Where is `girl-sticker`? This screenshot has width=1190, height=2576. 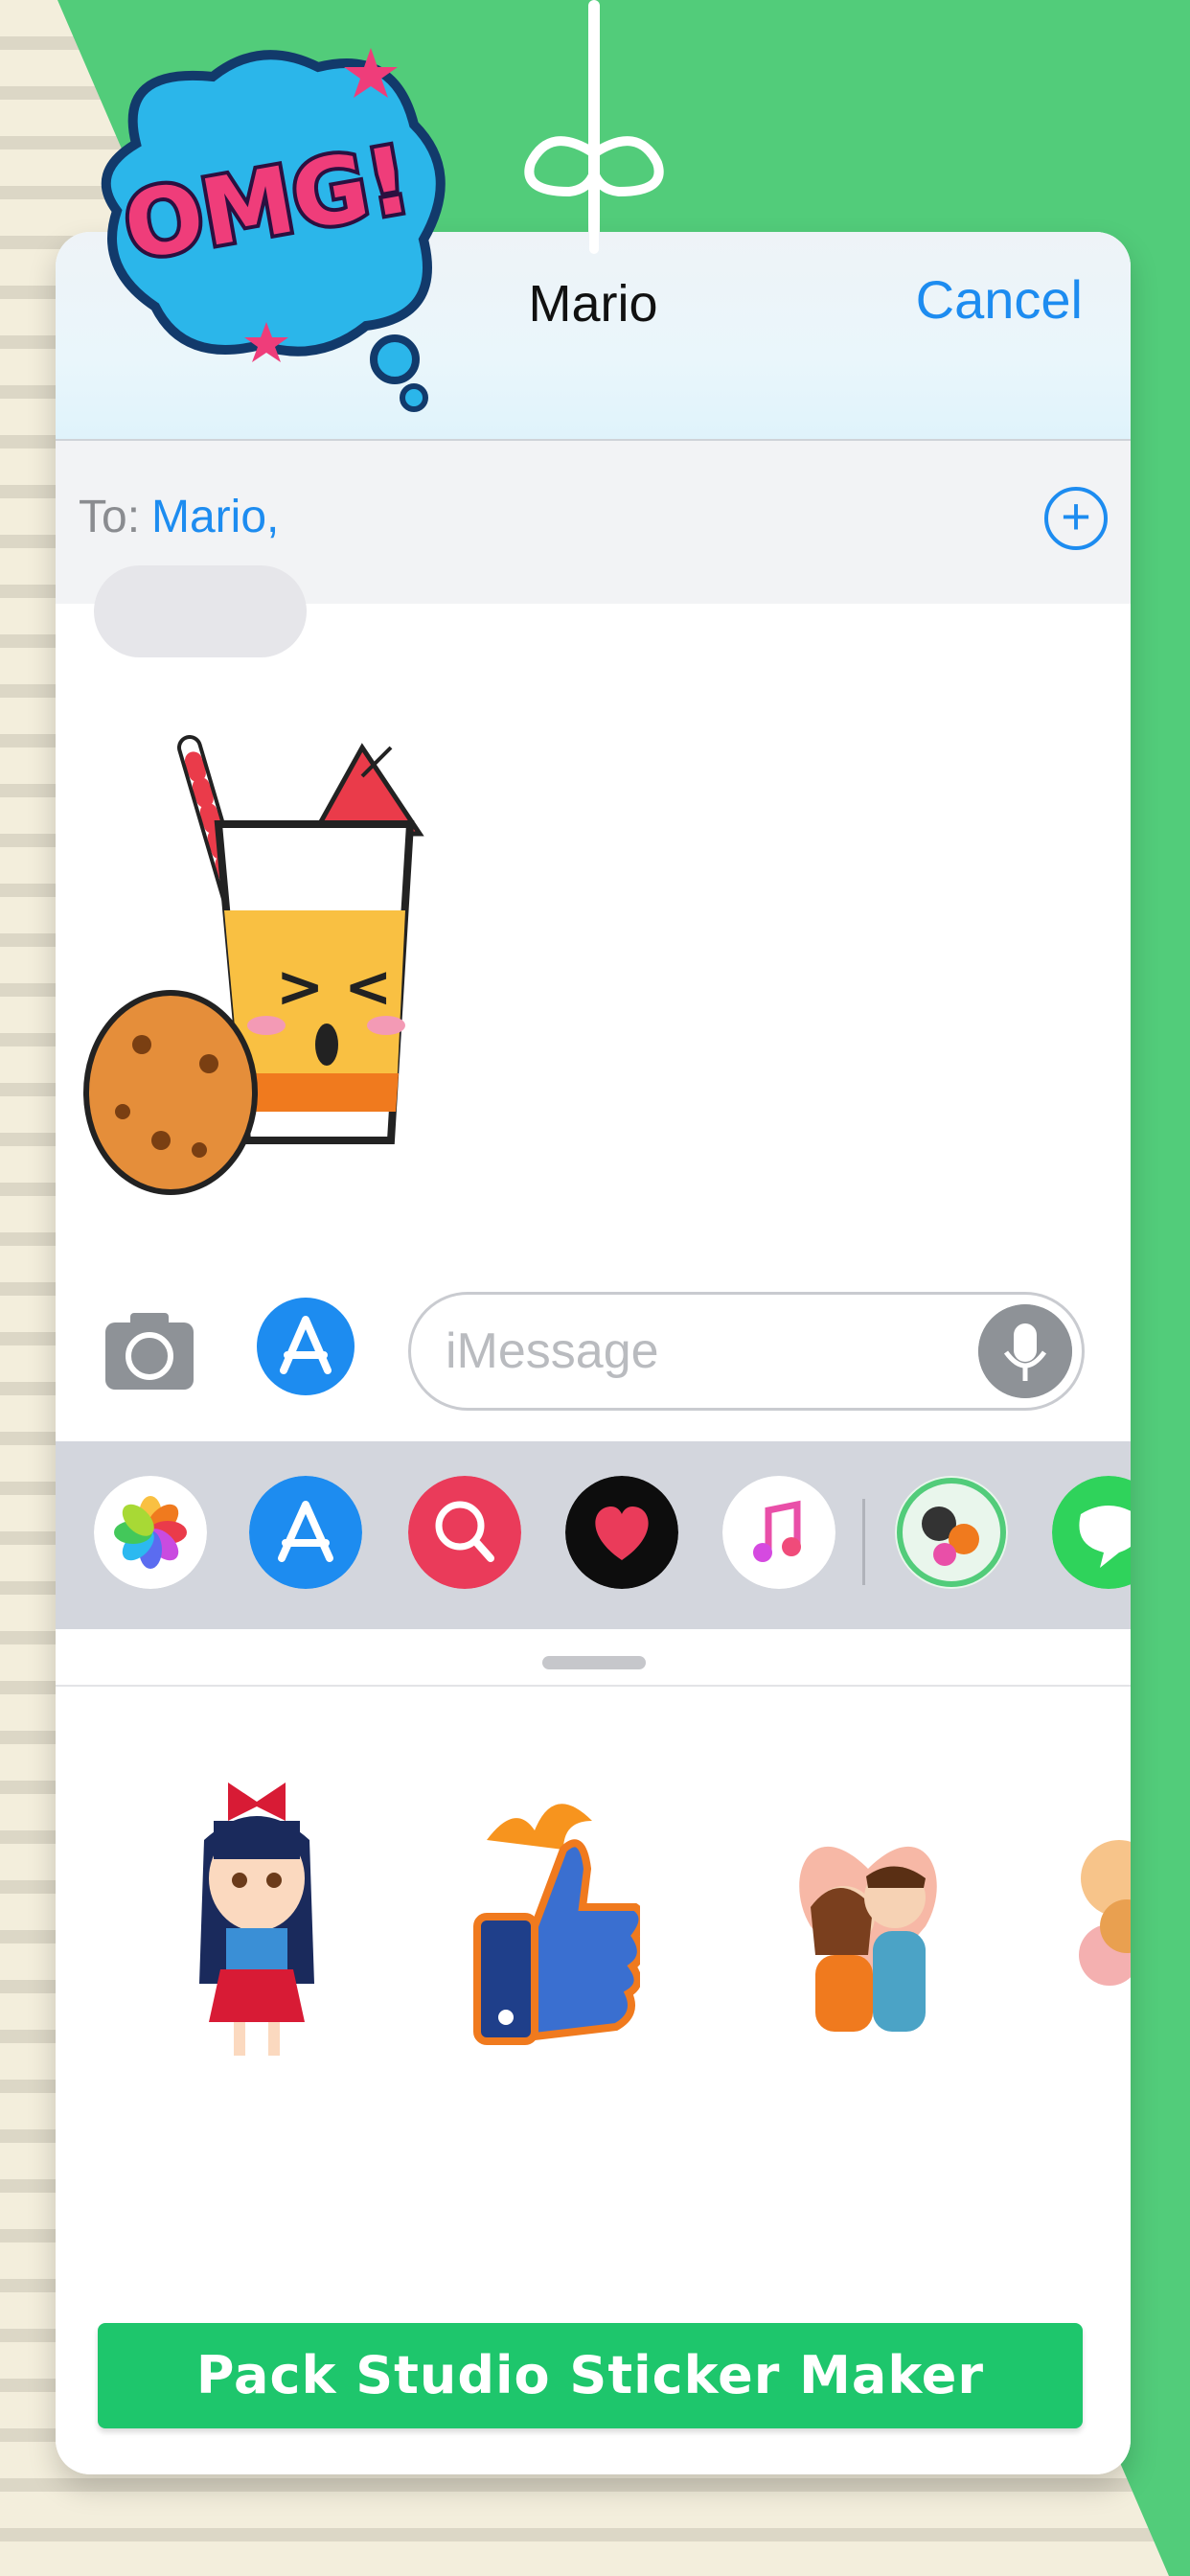
girl-sticker is located at coordinates (257, 1921).